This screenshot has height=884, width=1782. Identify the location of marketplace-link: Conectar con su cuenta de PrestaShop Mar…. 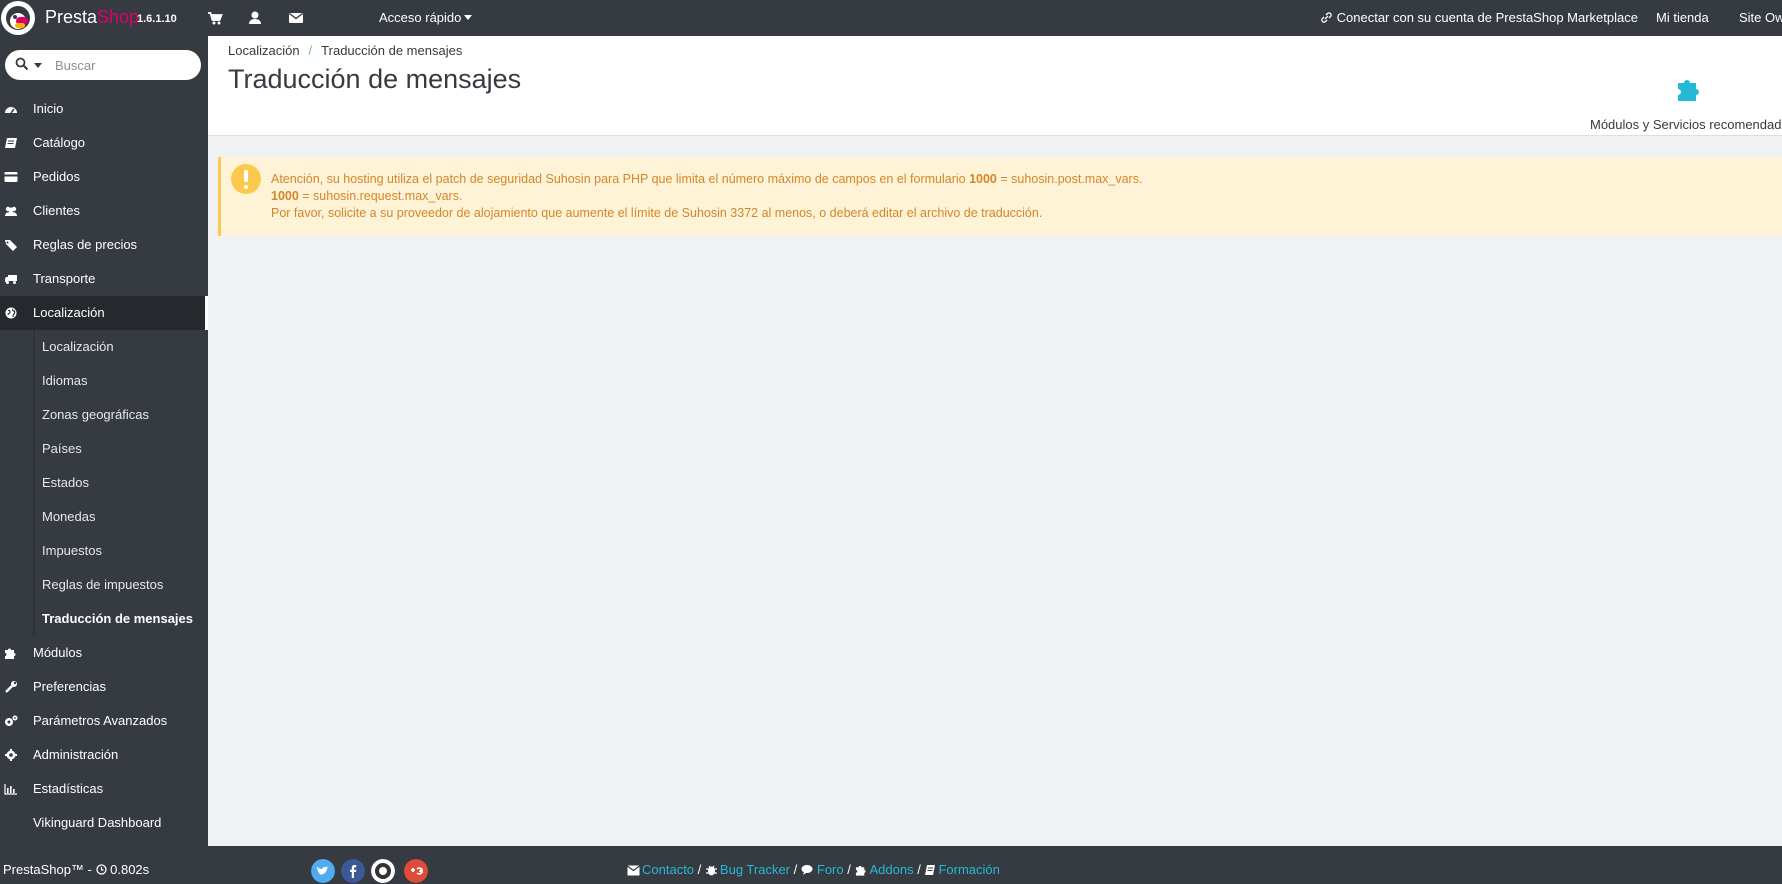
(1479, 17).